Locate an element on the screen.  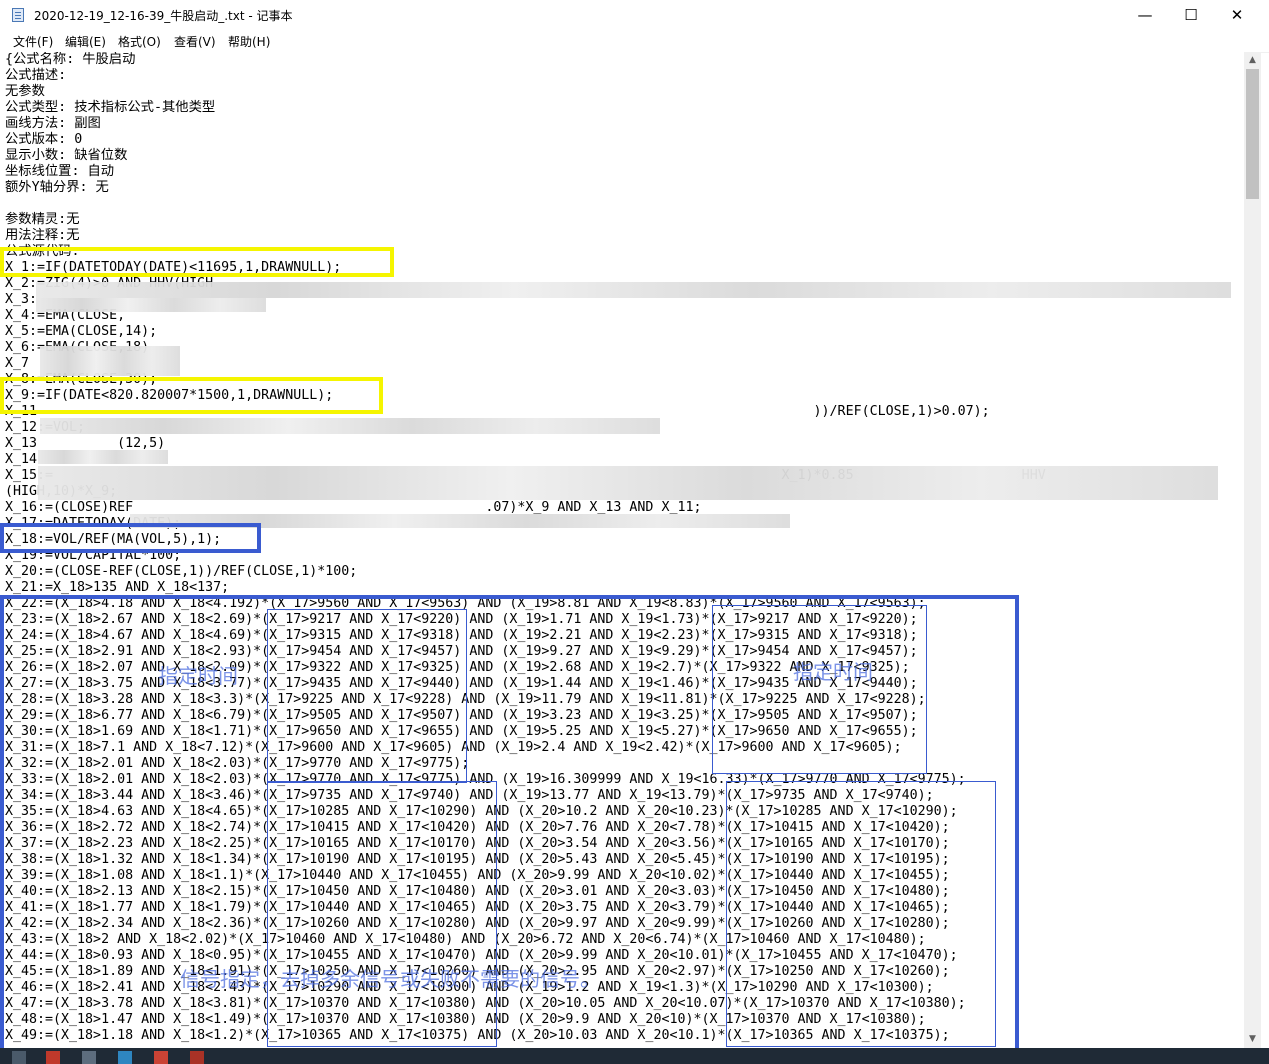
menu-format: 格式(O) is located at coordinates (139, 41).